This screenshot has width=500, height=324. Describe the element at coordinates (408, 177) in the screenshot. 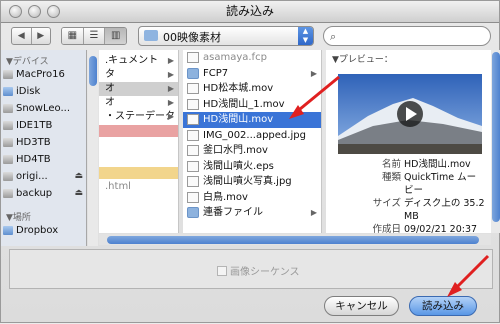

I see `info-row: 種類 QuickTime ムー` at that location.